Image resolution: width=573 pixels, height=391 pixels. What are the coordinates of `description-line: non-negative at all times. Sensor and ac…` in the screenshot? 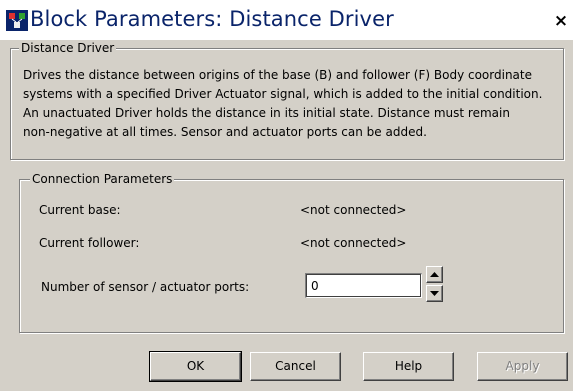 It's located at (225, 132).